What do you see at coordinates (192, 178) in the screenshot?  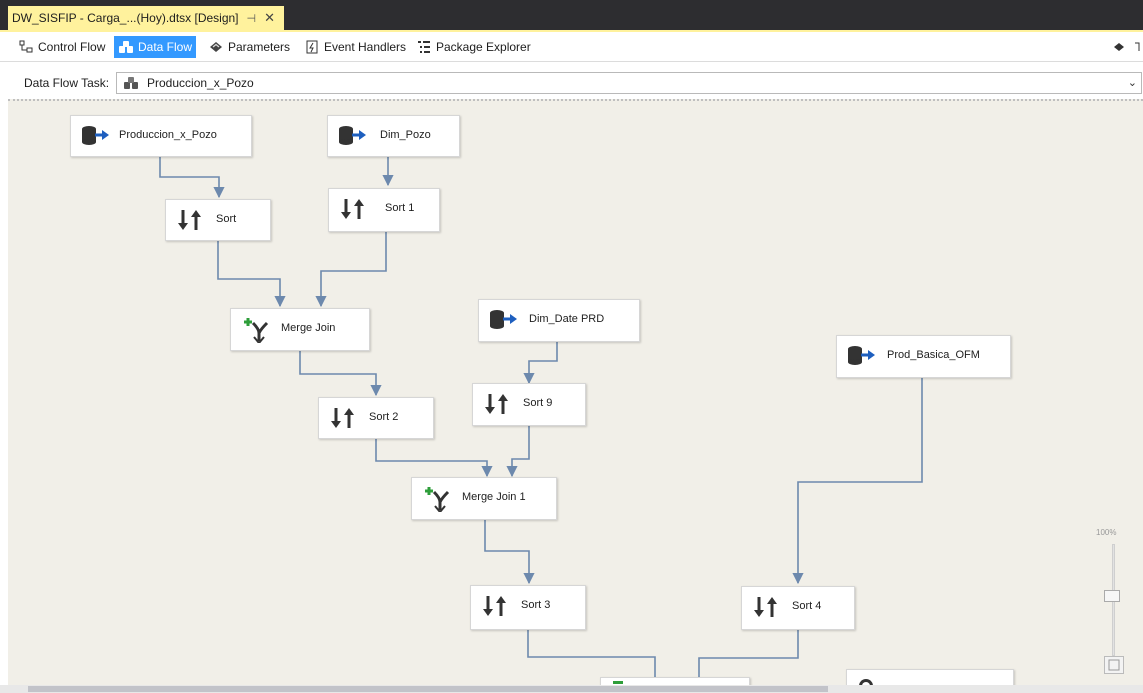 I see `path-produccion-to-sort` at bounding box center [192, 178].